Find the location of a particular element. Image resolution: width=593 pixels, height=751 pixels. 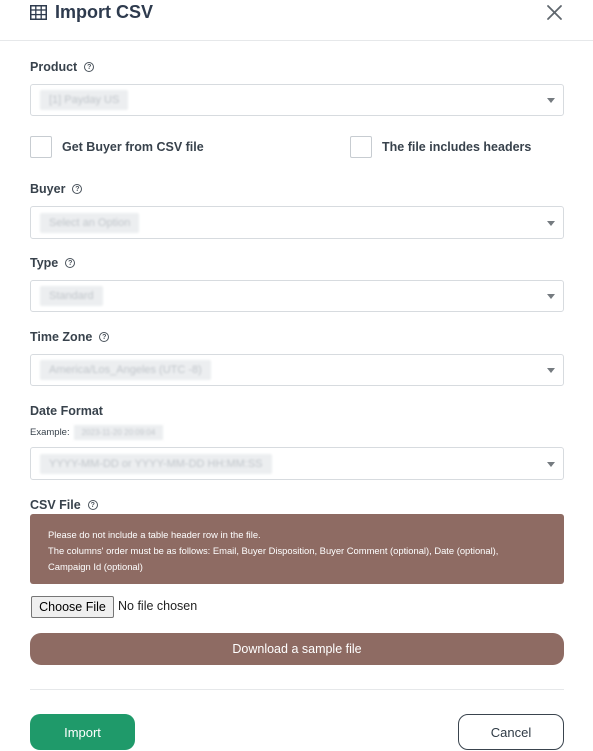

product-select-value: [1] Payday US is located at coordinates (84, 100).